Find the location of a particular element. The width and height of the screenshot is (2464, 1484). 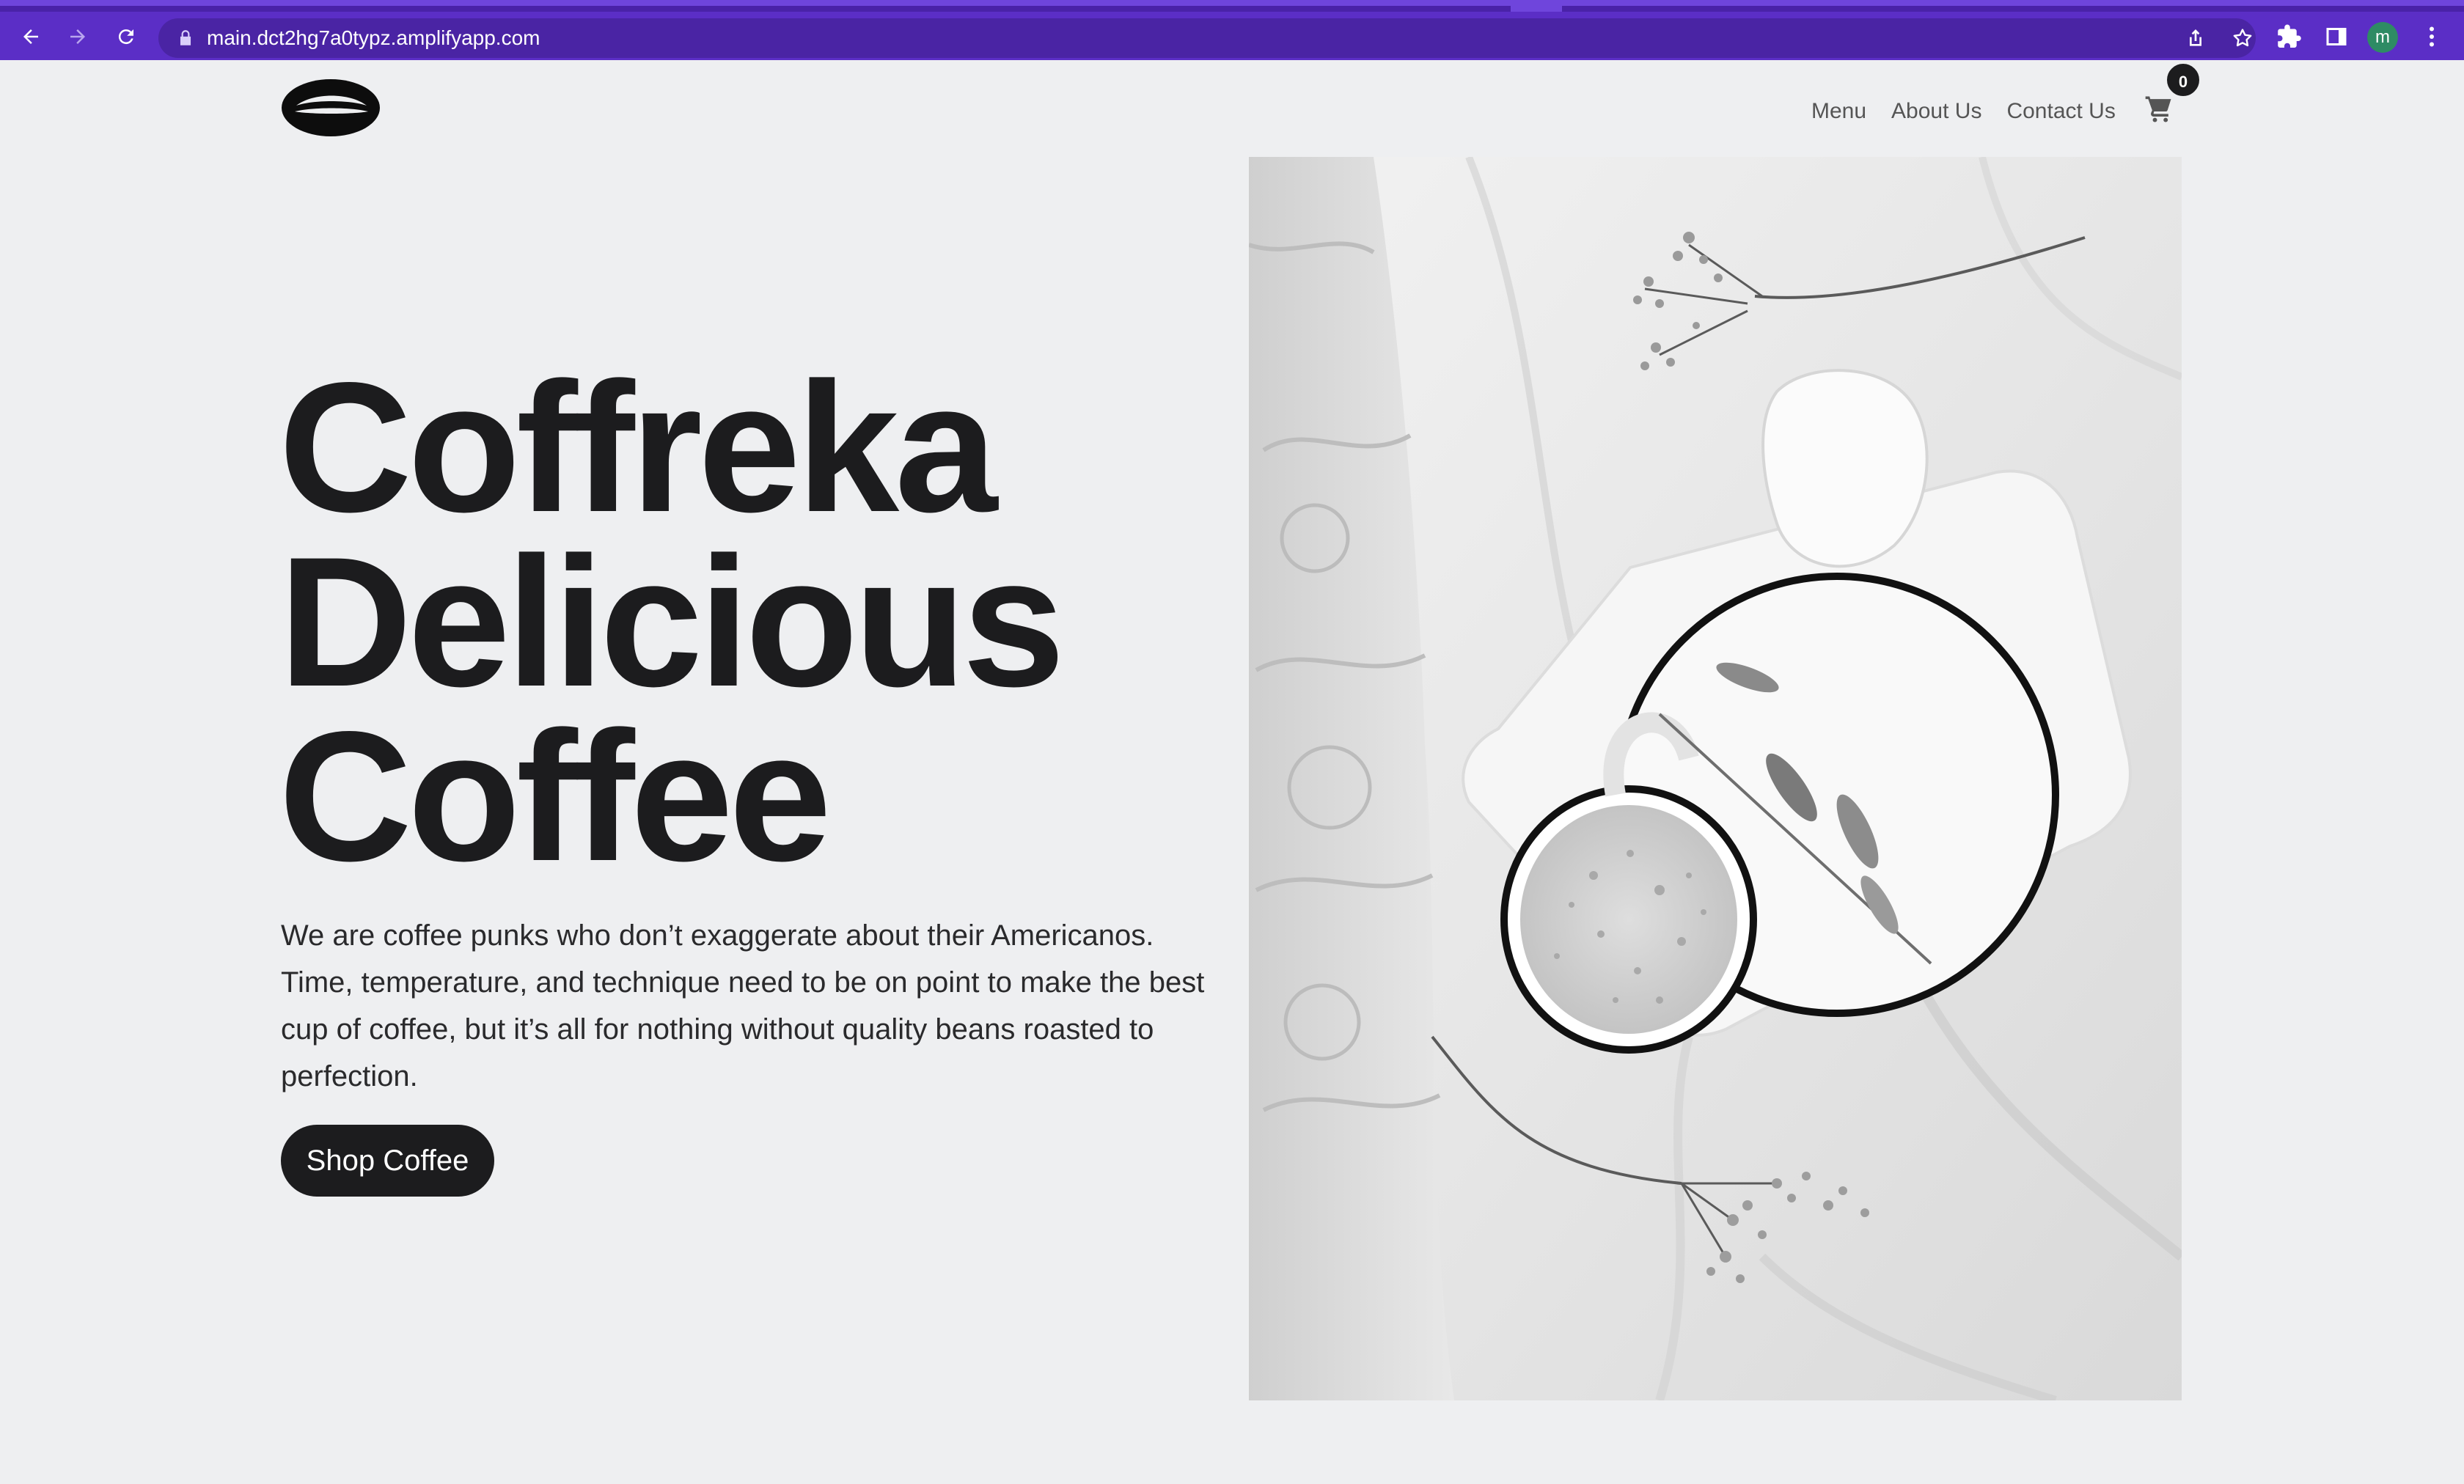

nav-contact-link: Contact Us is located at coordinates (2060, 111).